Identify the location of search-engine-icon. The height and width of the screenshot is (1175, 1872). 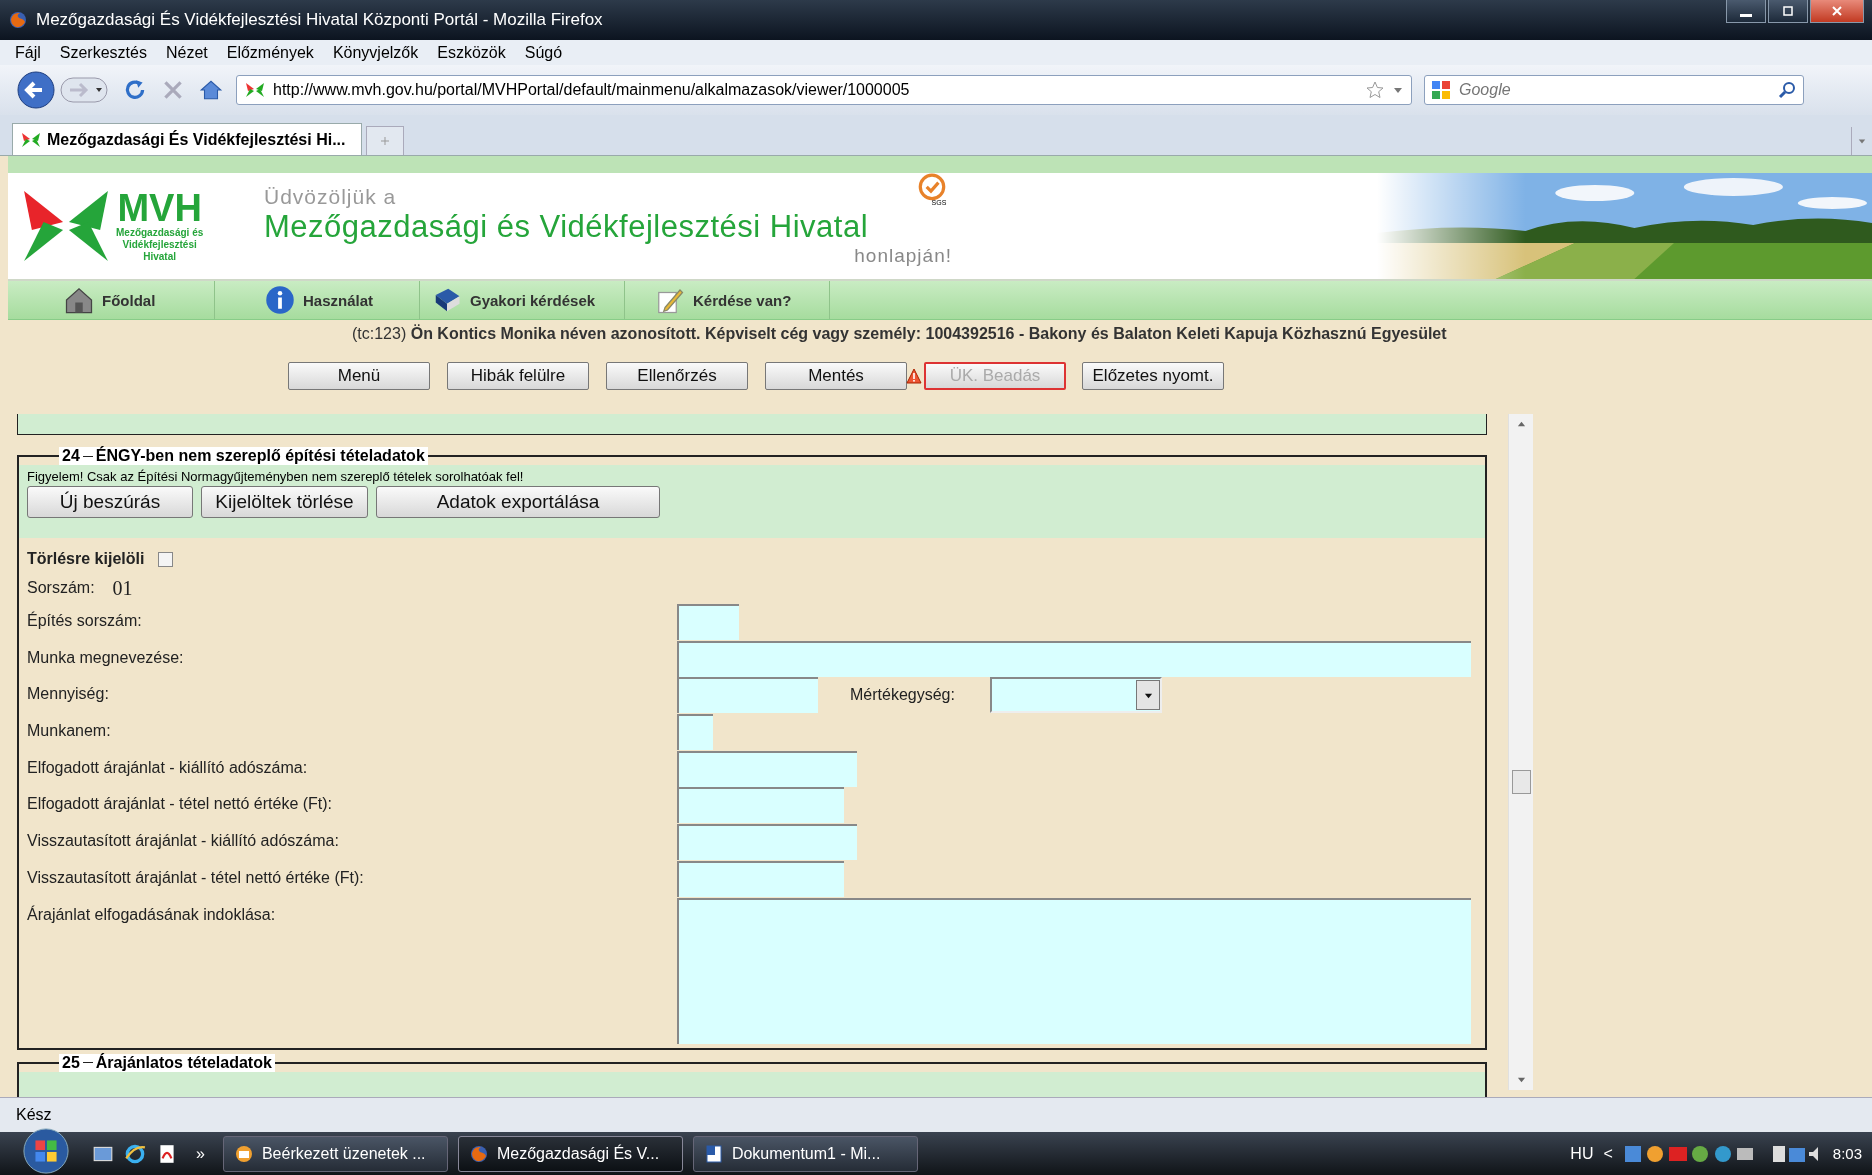
(1441, 90).